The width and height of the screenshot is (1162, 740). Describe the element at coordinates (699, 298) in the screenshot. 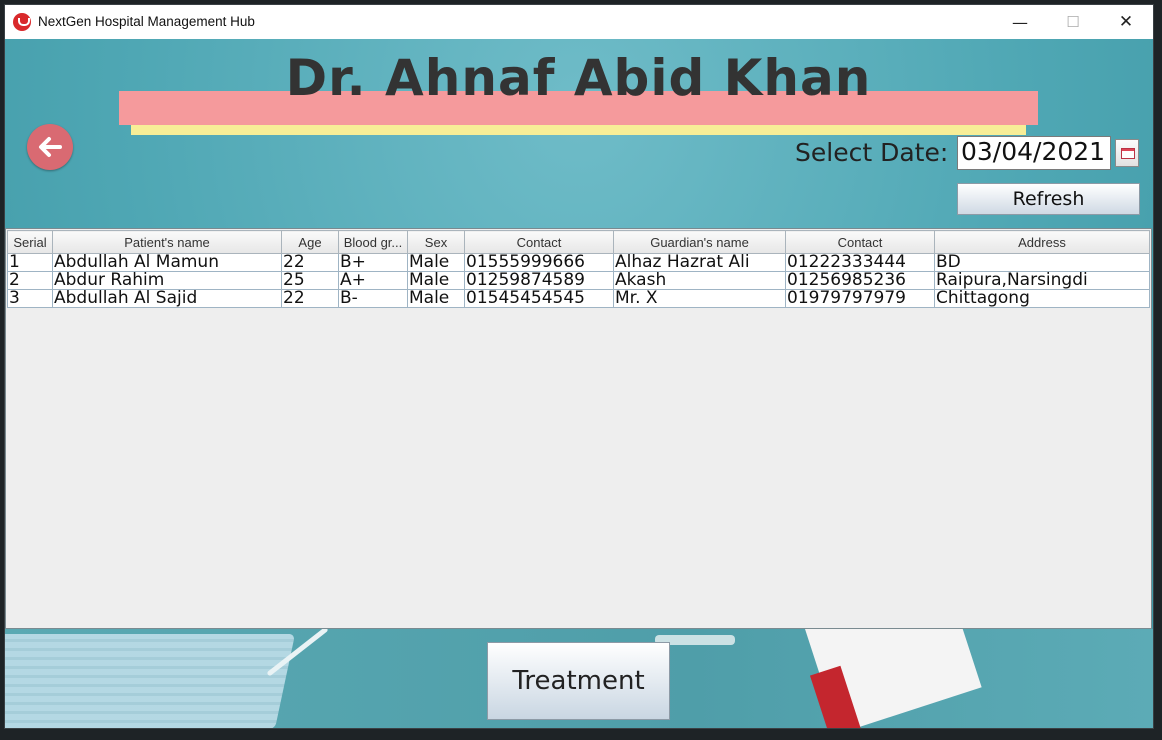

I see `table-cell: Mr. X` at that location.